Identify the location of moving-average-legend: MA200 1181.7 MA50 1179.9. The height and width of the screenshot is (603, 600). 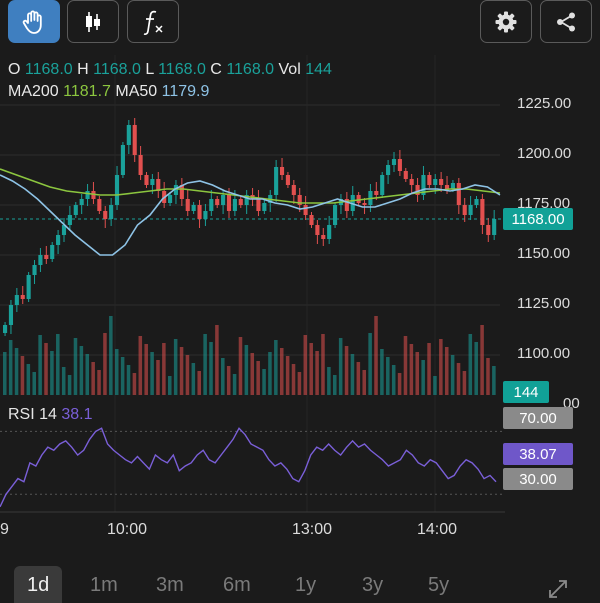
(108, 92).